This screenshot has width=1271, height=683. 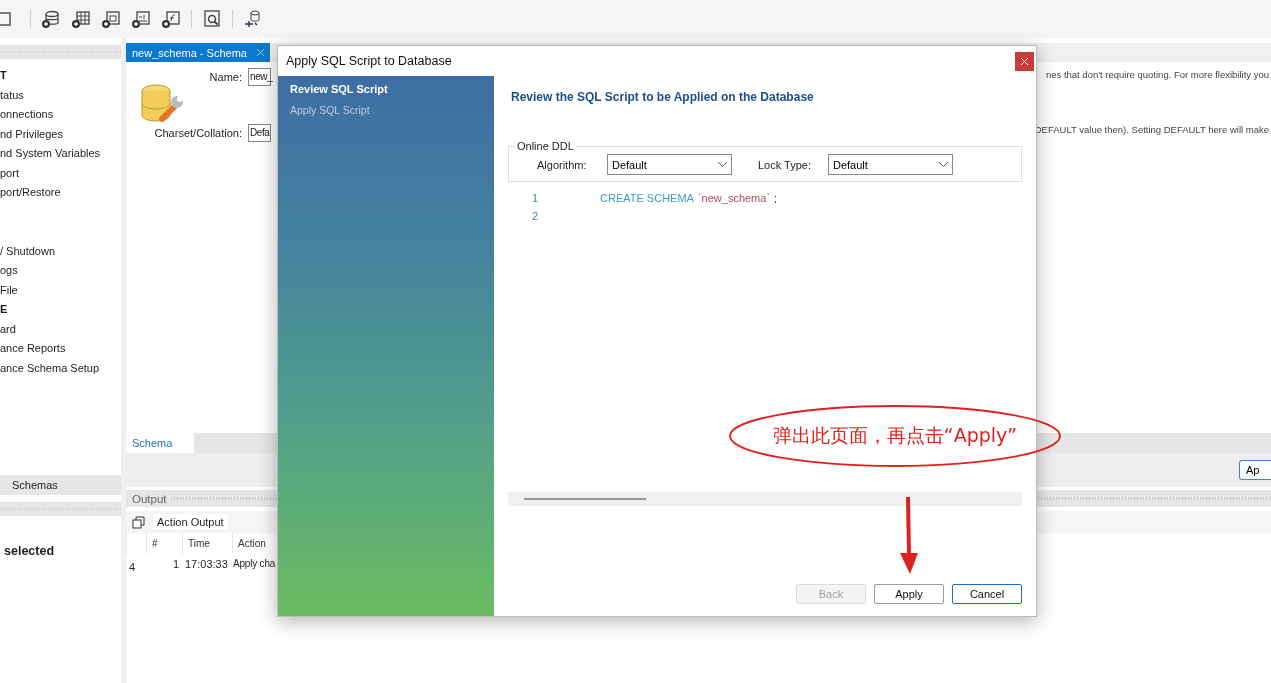 I want to click on copy-icon, so click(x=138, y=522).